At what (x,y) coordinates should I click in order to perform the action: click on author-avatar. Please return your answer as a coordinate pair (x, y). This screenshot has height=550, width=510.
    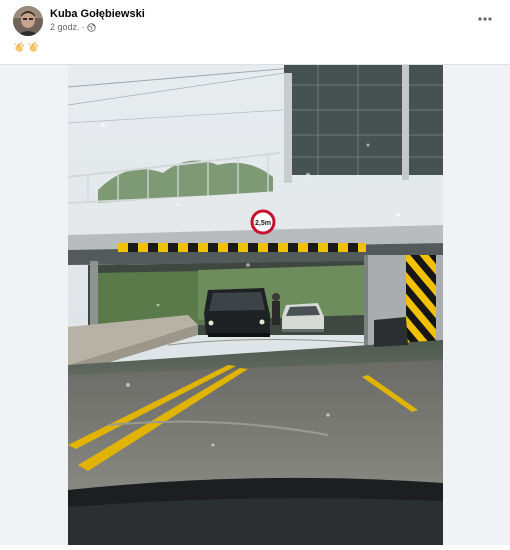
    Looking at the image, I should click on (28, 21).